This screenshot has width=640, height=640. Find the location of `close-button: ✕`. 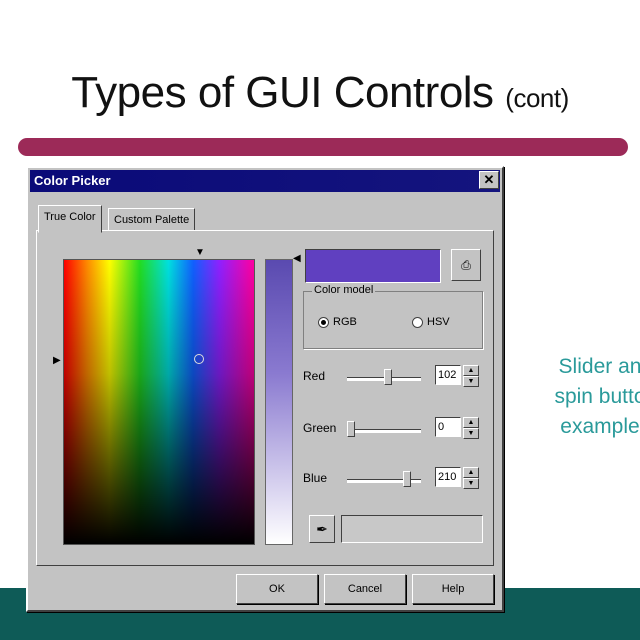

close-button: ✕ is located at coordinates (489, 180).